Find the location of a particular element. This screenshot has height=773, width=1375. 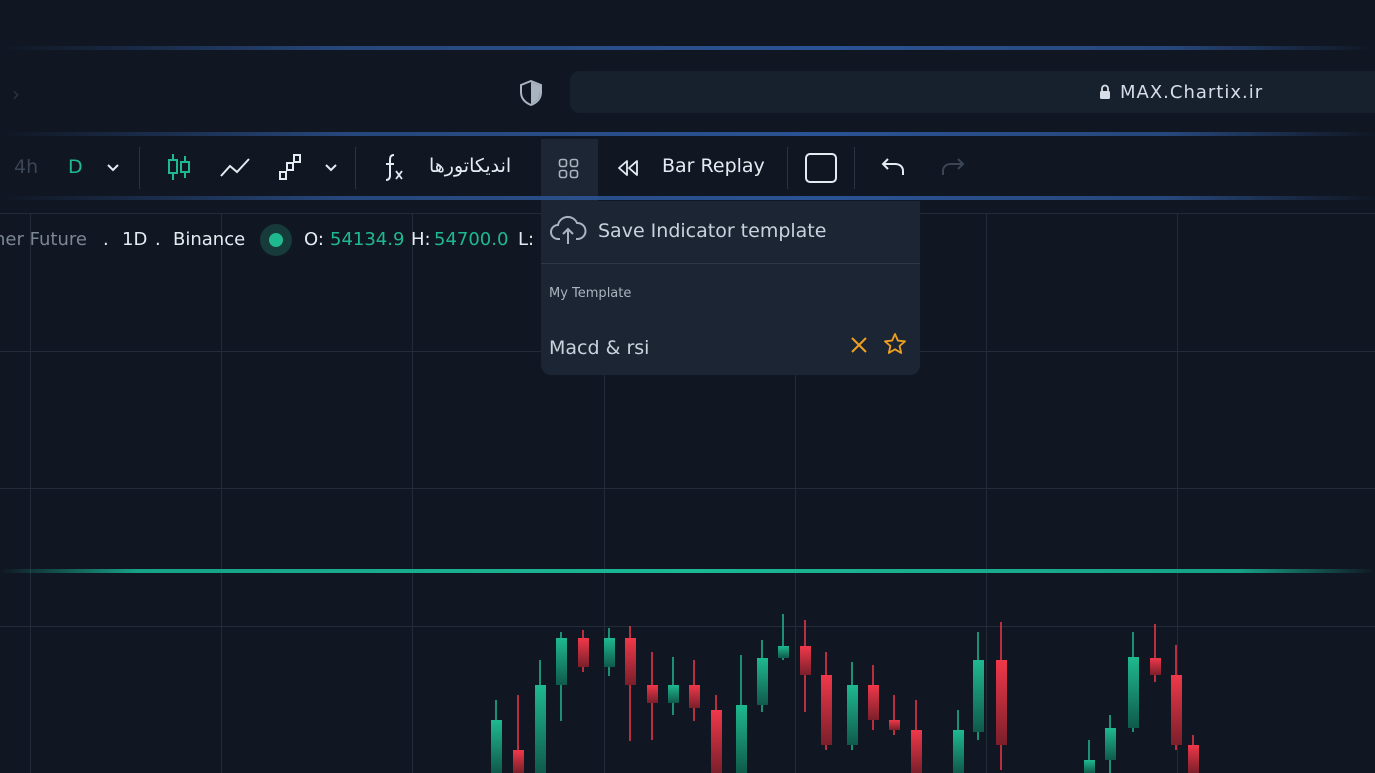

my-template-heading: My Template is located at coordinates (590, 293).